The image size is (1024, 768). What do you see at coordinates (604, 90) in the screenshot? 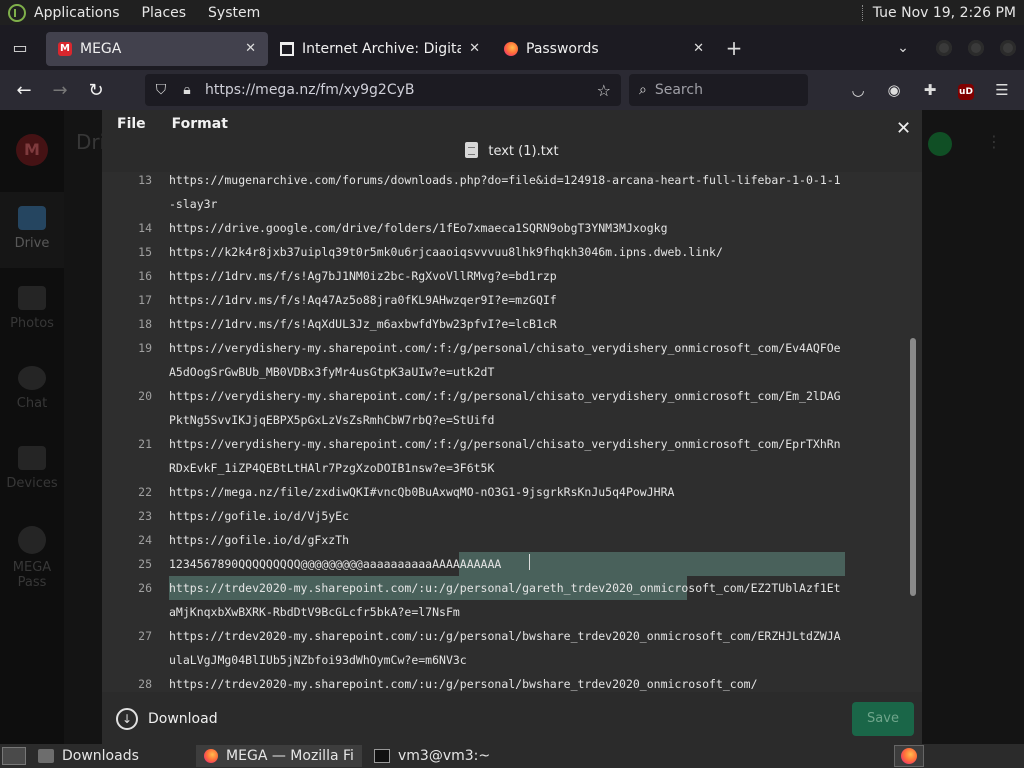
I see `bookmark-star-icon: ☆` at bounding box center [604, 90].